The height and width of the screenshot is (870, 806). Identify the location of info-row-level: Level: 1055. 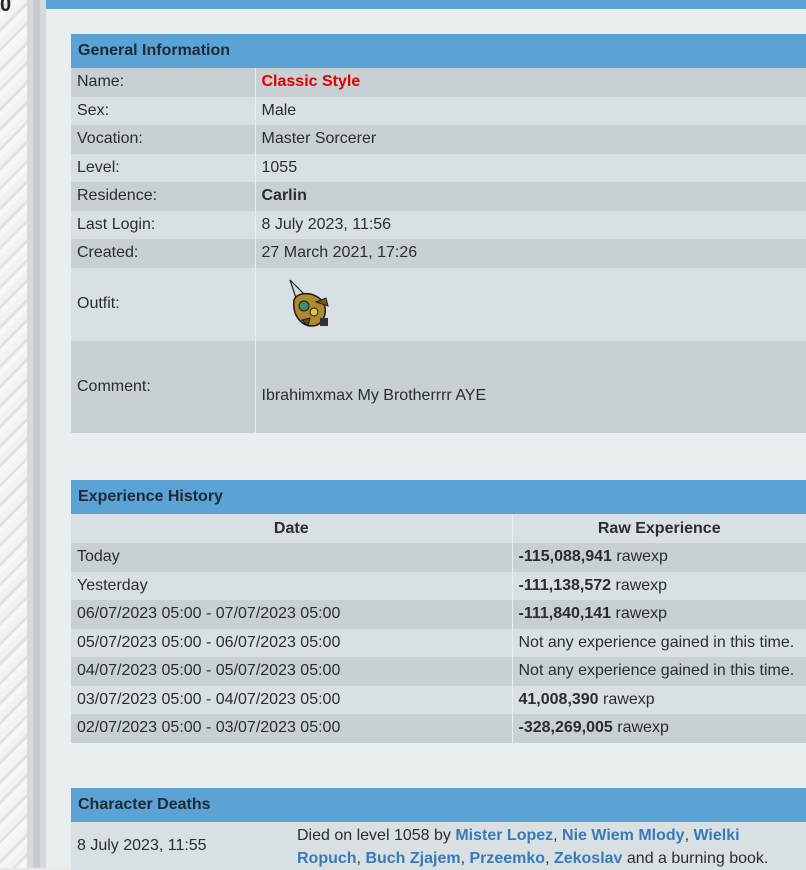
(438, 167).